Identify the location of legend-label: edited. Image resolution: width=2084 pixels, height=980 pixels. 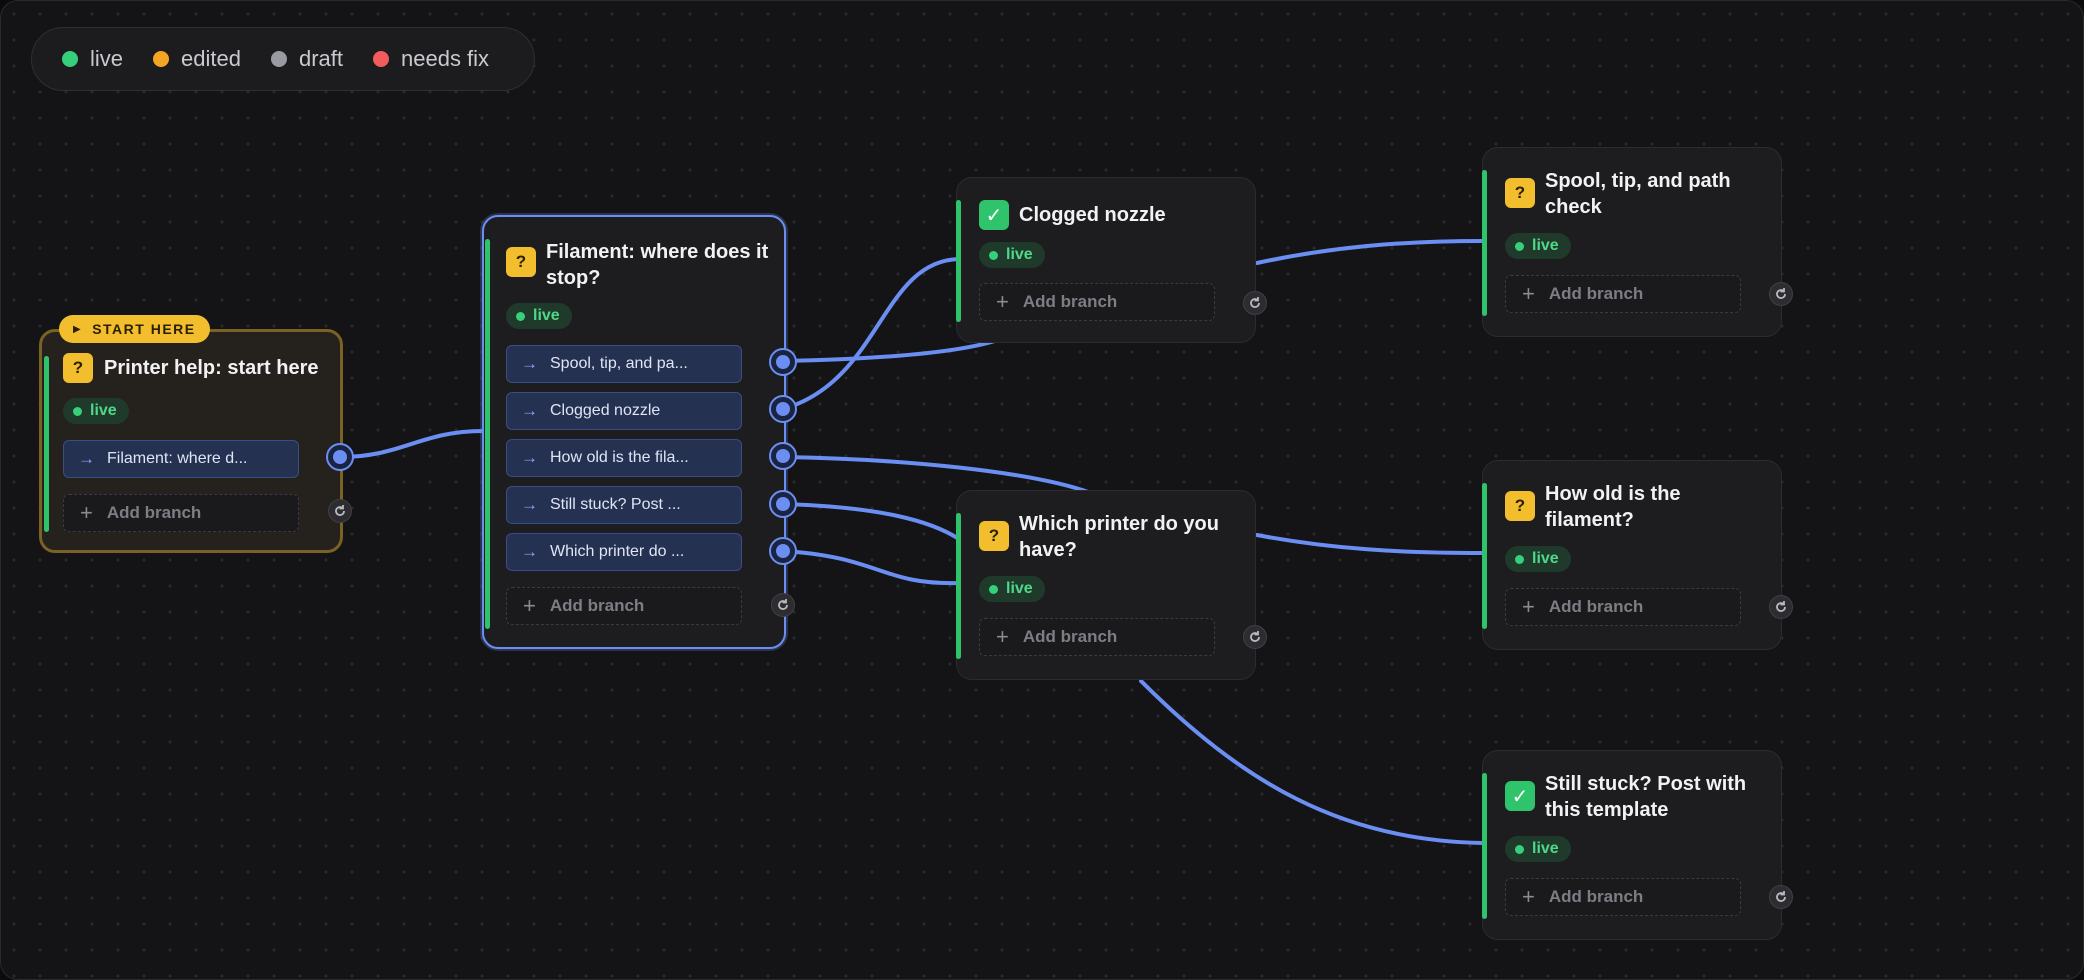
(211, 58).